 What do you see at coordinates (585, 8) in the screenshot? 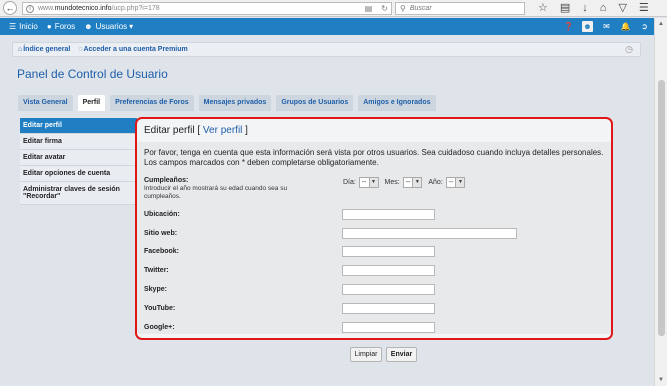
I see `download-icon: ↓` at bounding box center [585, 8].